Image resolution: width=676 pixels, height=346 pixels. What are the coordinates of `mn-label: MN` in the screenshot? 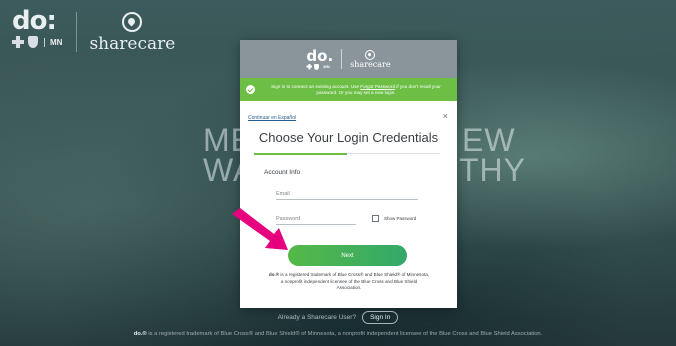 It's located at (53, 42).